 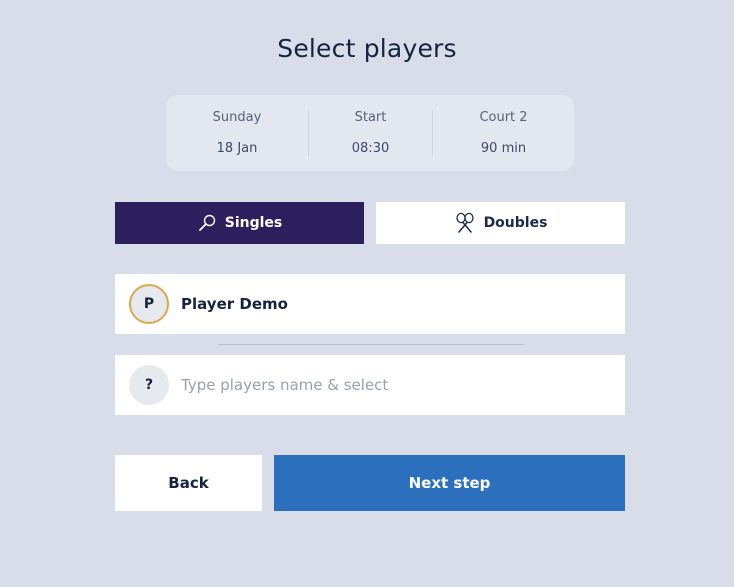 I want to click on booking-summary-card: Sunday 18 Jan Start 08:30 Court 2 90 min, so click(x=370, y=133).